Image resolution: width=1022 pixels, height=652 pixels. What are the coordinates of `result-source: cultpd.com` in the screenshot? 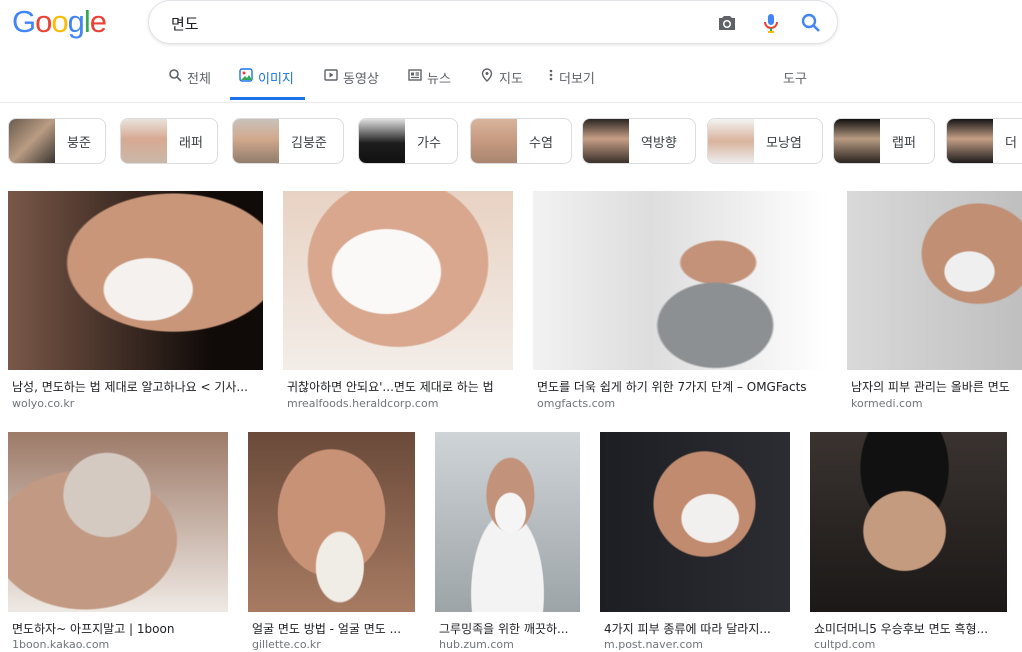 It's located at (910, 644).